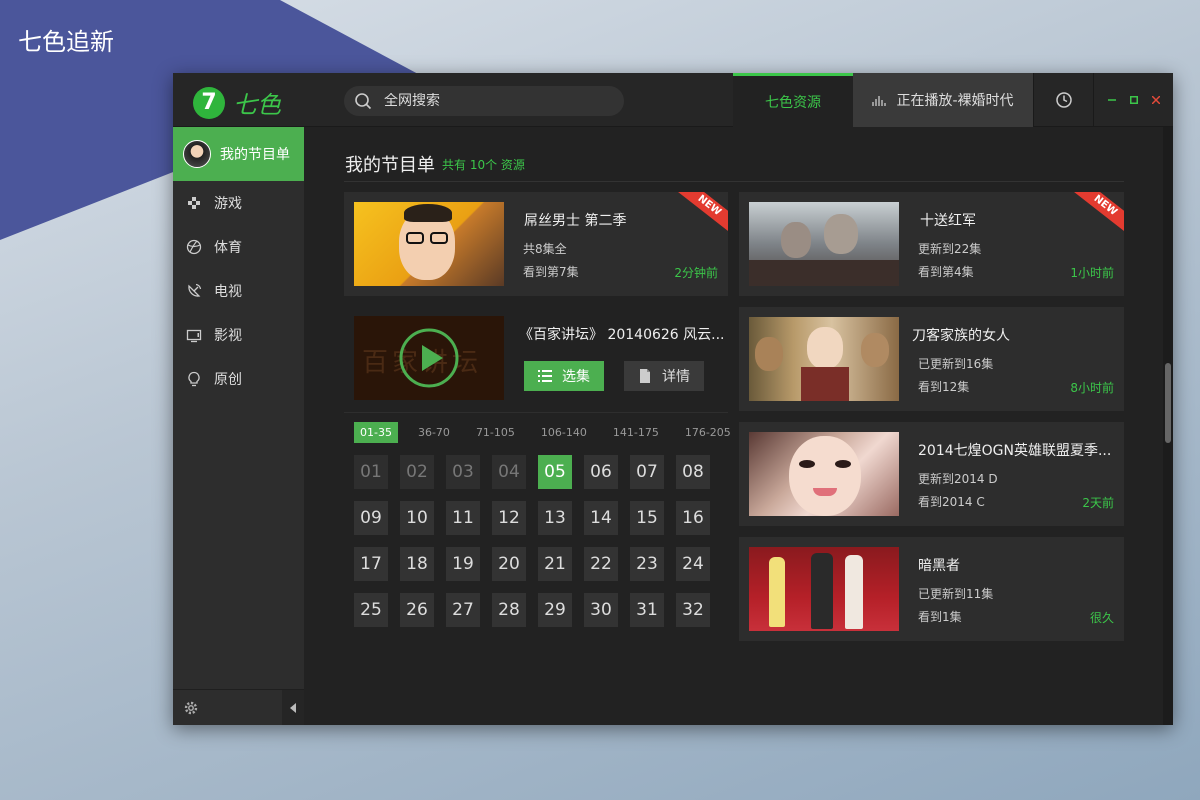  I want to click on episode-button: 02, so click(417, 472).